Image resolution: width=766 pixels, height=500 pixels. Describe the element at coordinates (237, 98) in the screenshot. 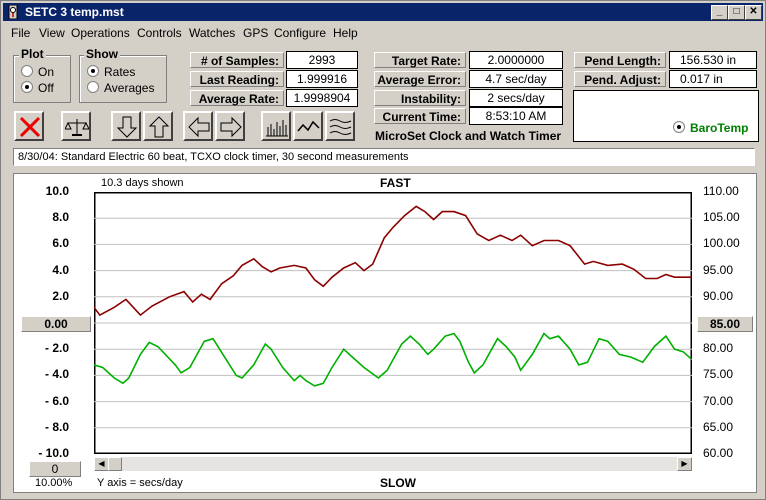

I see `average-rate-label: Average Rate:` at that location.